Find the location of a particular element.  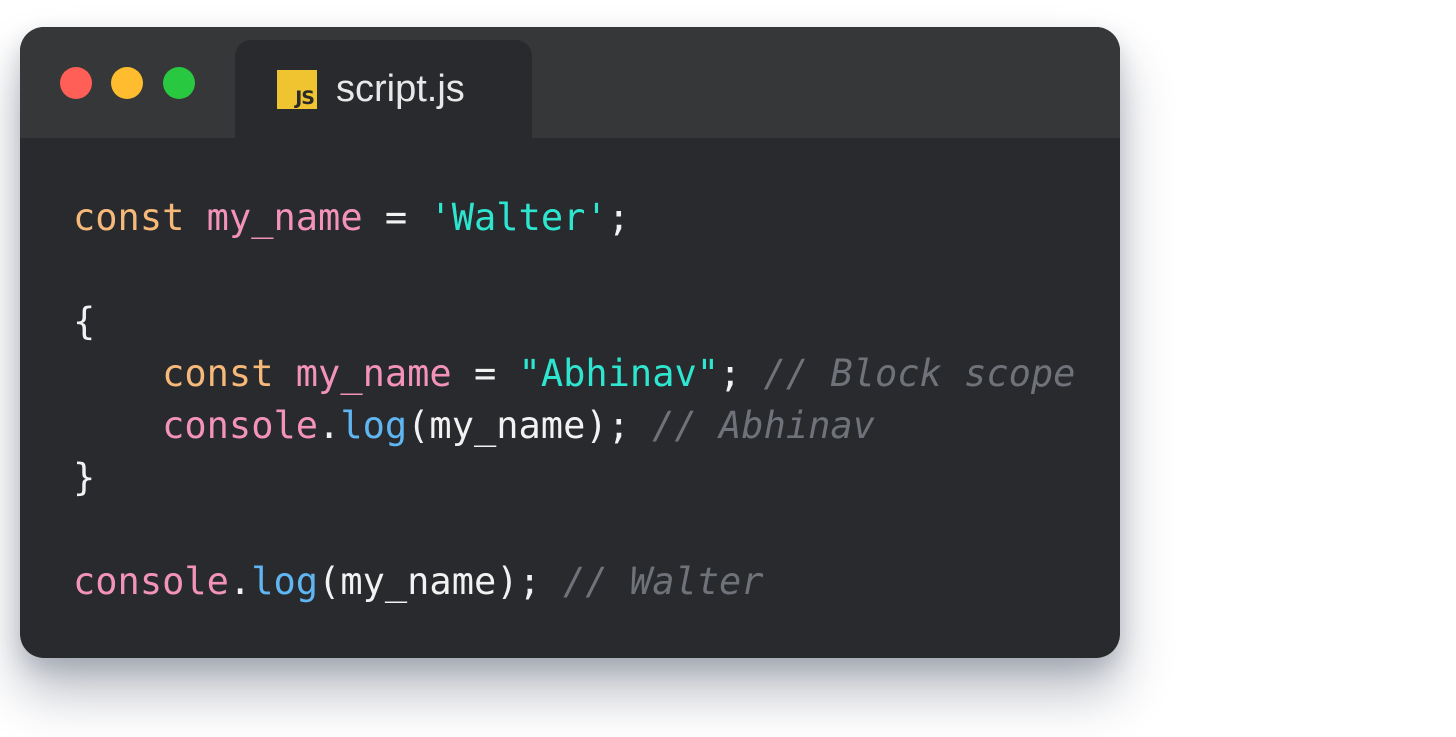

zoom-window-button is located at coordinates (179, 83).